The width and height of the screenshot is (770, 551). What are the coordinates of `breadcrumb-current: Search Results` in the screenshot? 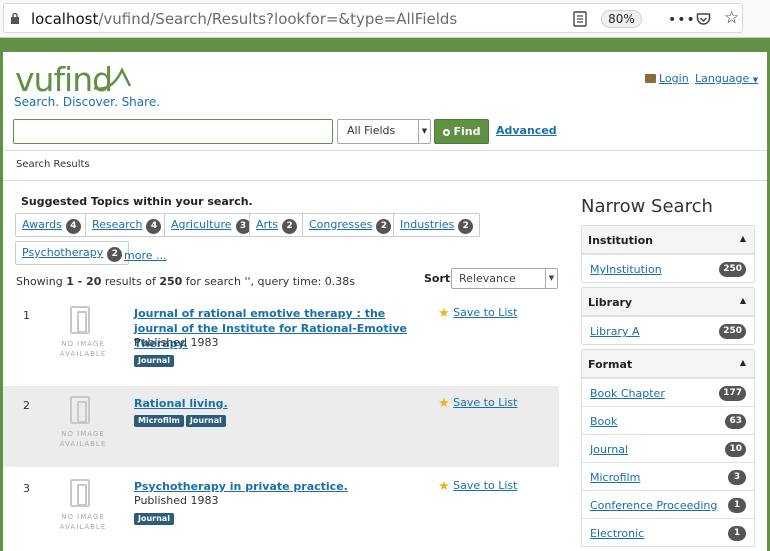 It's located at (53, 164).